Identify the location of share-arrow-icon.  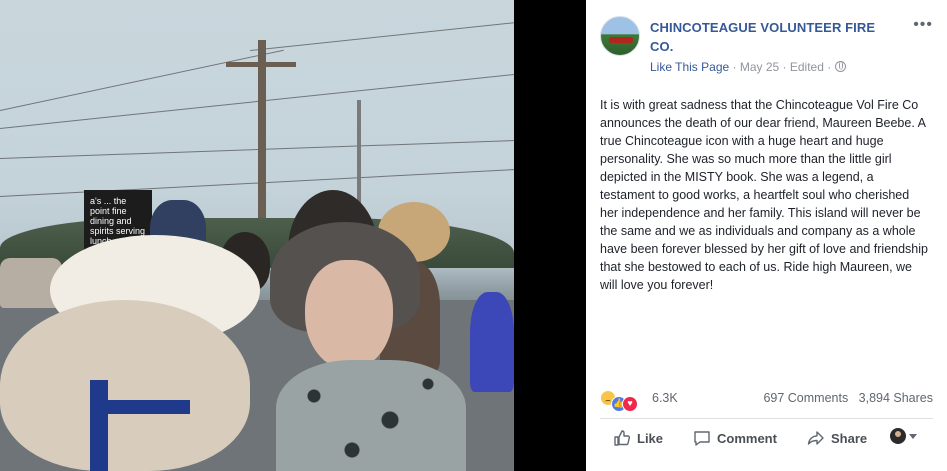
(815, 438).